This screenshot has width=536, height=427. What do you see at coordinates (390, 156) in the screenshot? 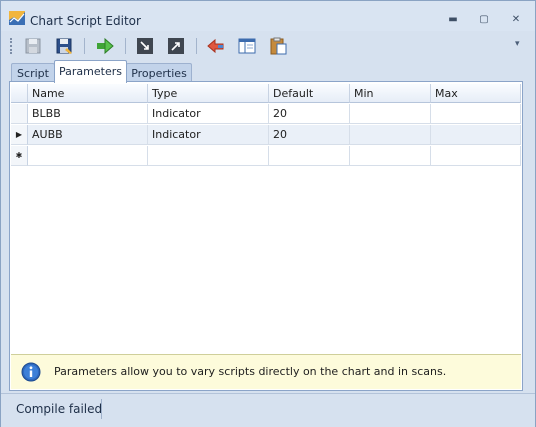
I see `new-row-cell-min` at bounding box center [390, 156].